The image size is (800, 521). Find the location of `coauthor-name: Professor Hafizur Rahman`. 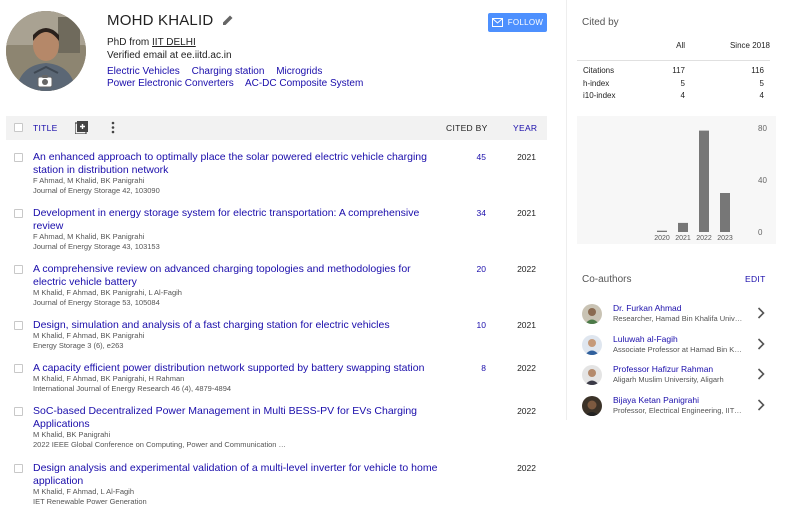

coauthor-name: Professor Hafizur Rahman is located at coordinates (663, 369).